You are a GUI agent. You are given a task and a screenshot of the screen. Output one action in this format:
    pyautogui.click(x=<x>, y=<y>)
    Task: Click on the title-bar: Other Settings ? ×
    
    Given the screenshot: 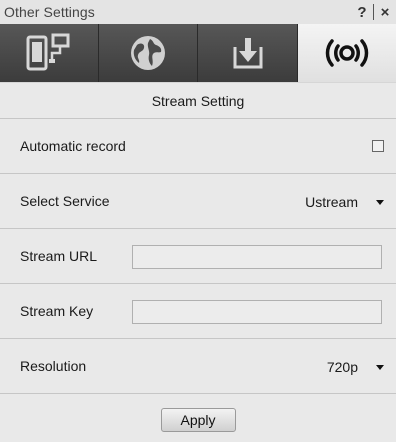 What is the action you would take?
    pyautogui.click(x=198, y=12)
    